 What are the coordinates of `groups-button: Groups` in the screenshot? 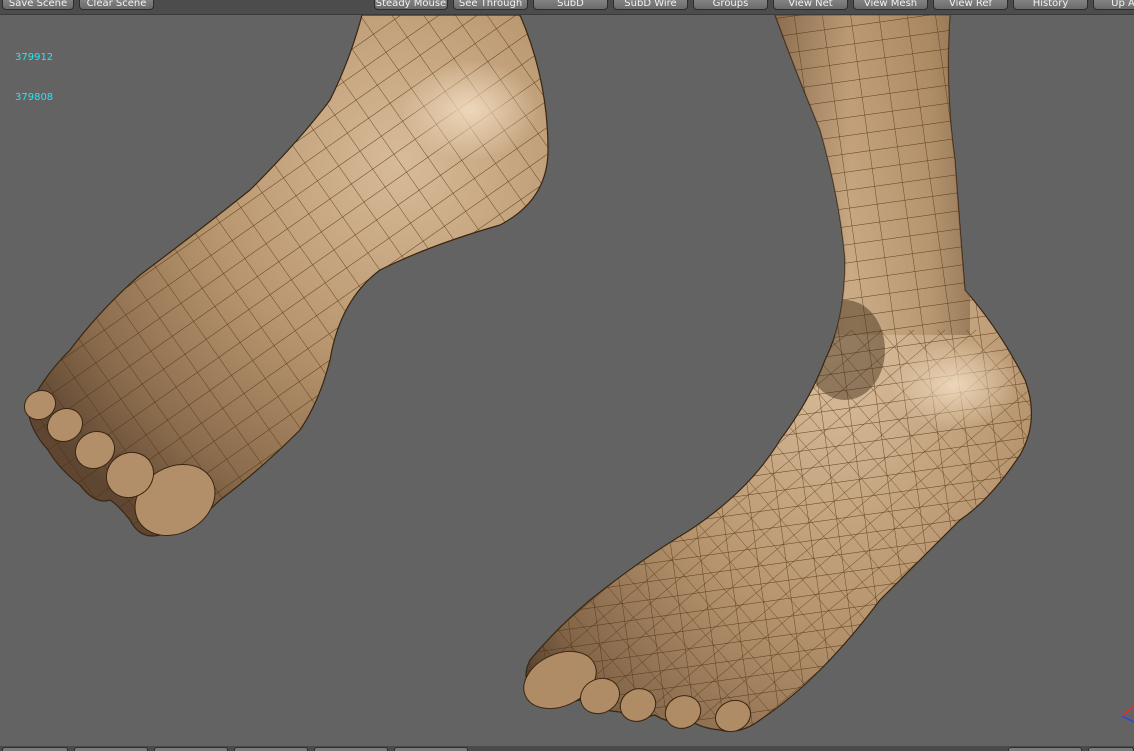 It's located at (730, 5).